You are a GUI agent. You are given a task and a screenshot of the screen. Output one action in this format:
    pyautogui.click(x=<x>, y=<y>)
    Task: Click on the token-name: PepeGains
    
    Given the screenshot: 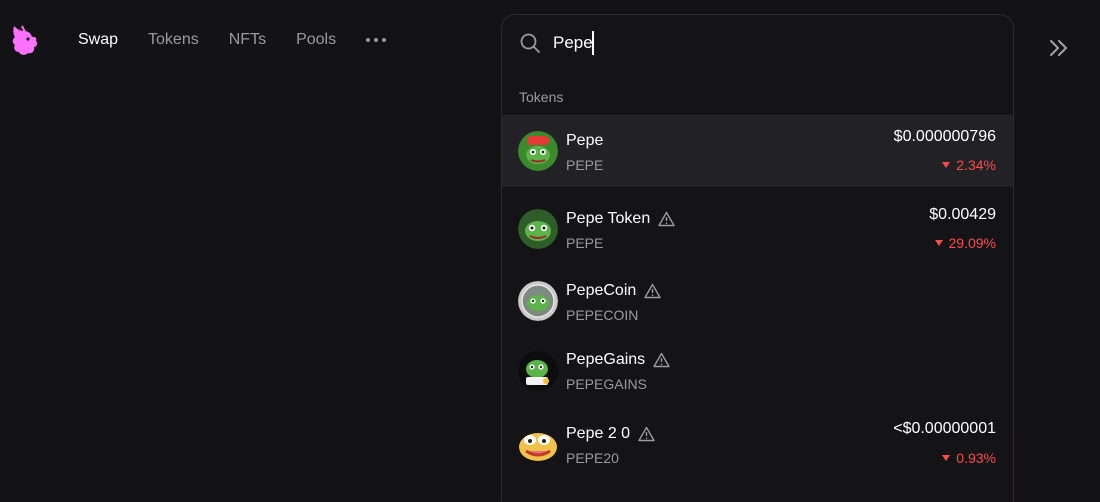 What is the action you would take?
    pyautogui.click(x=618, y=360)
    